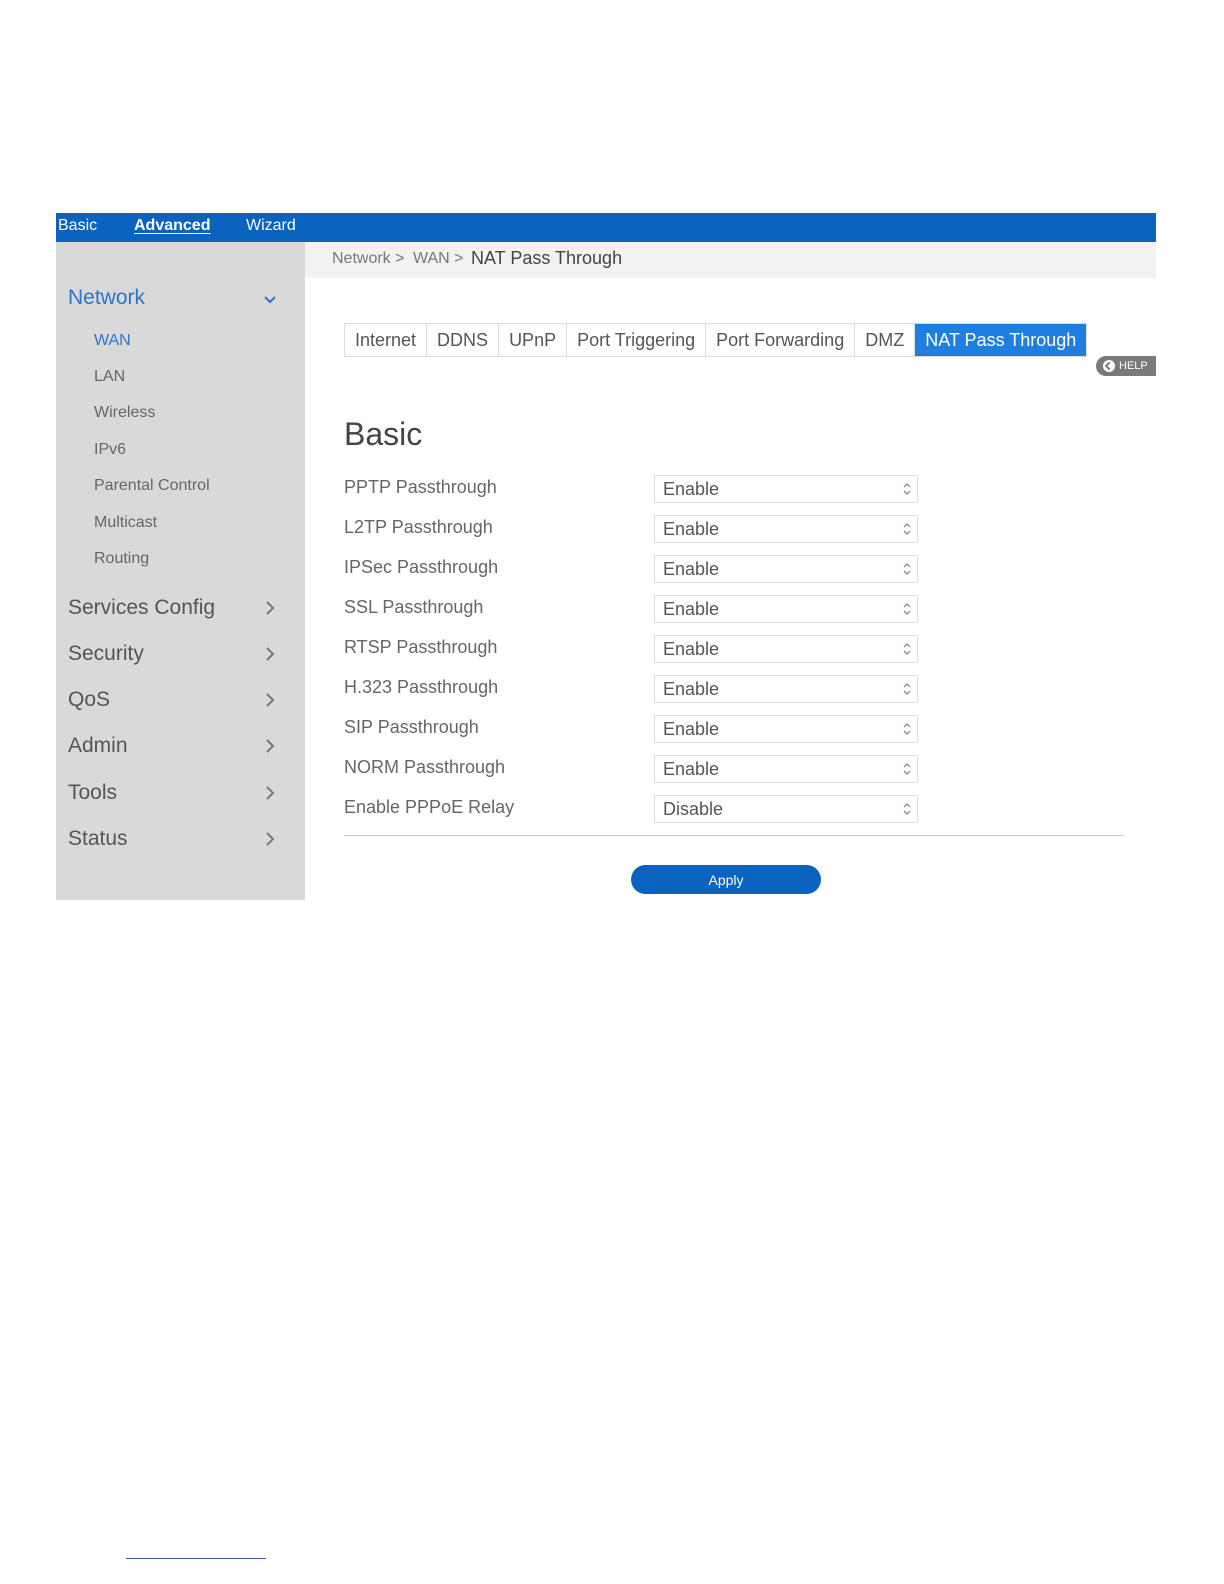 The image size is (1224, 1584). I want to click on pppoe-relay-label: Enable PPPoE Relay, so click(429, 807).